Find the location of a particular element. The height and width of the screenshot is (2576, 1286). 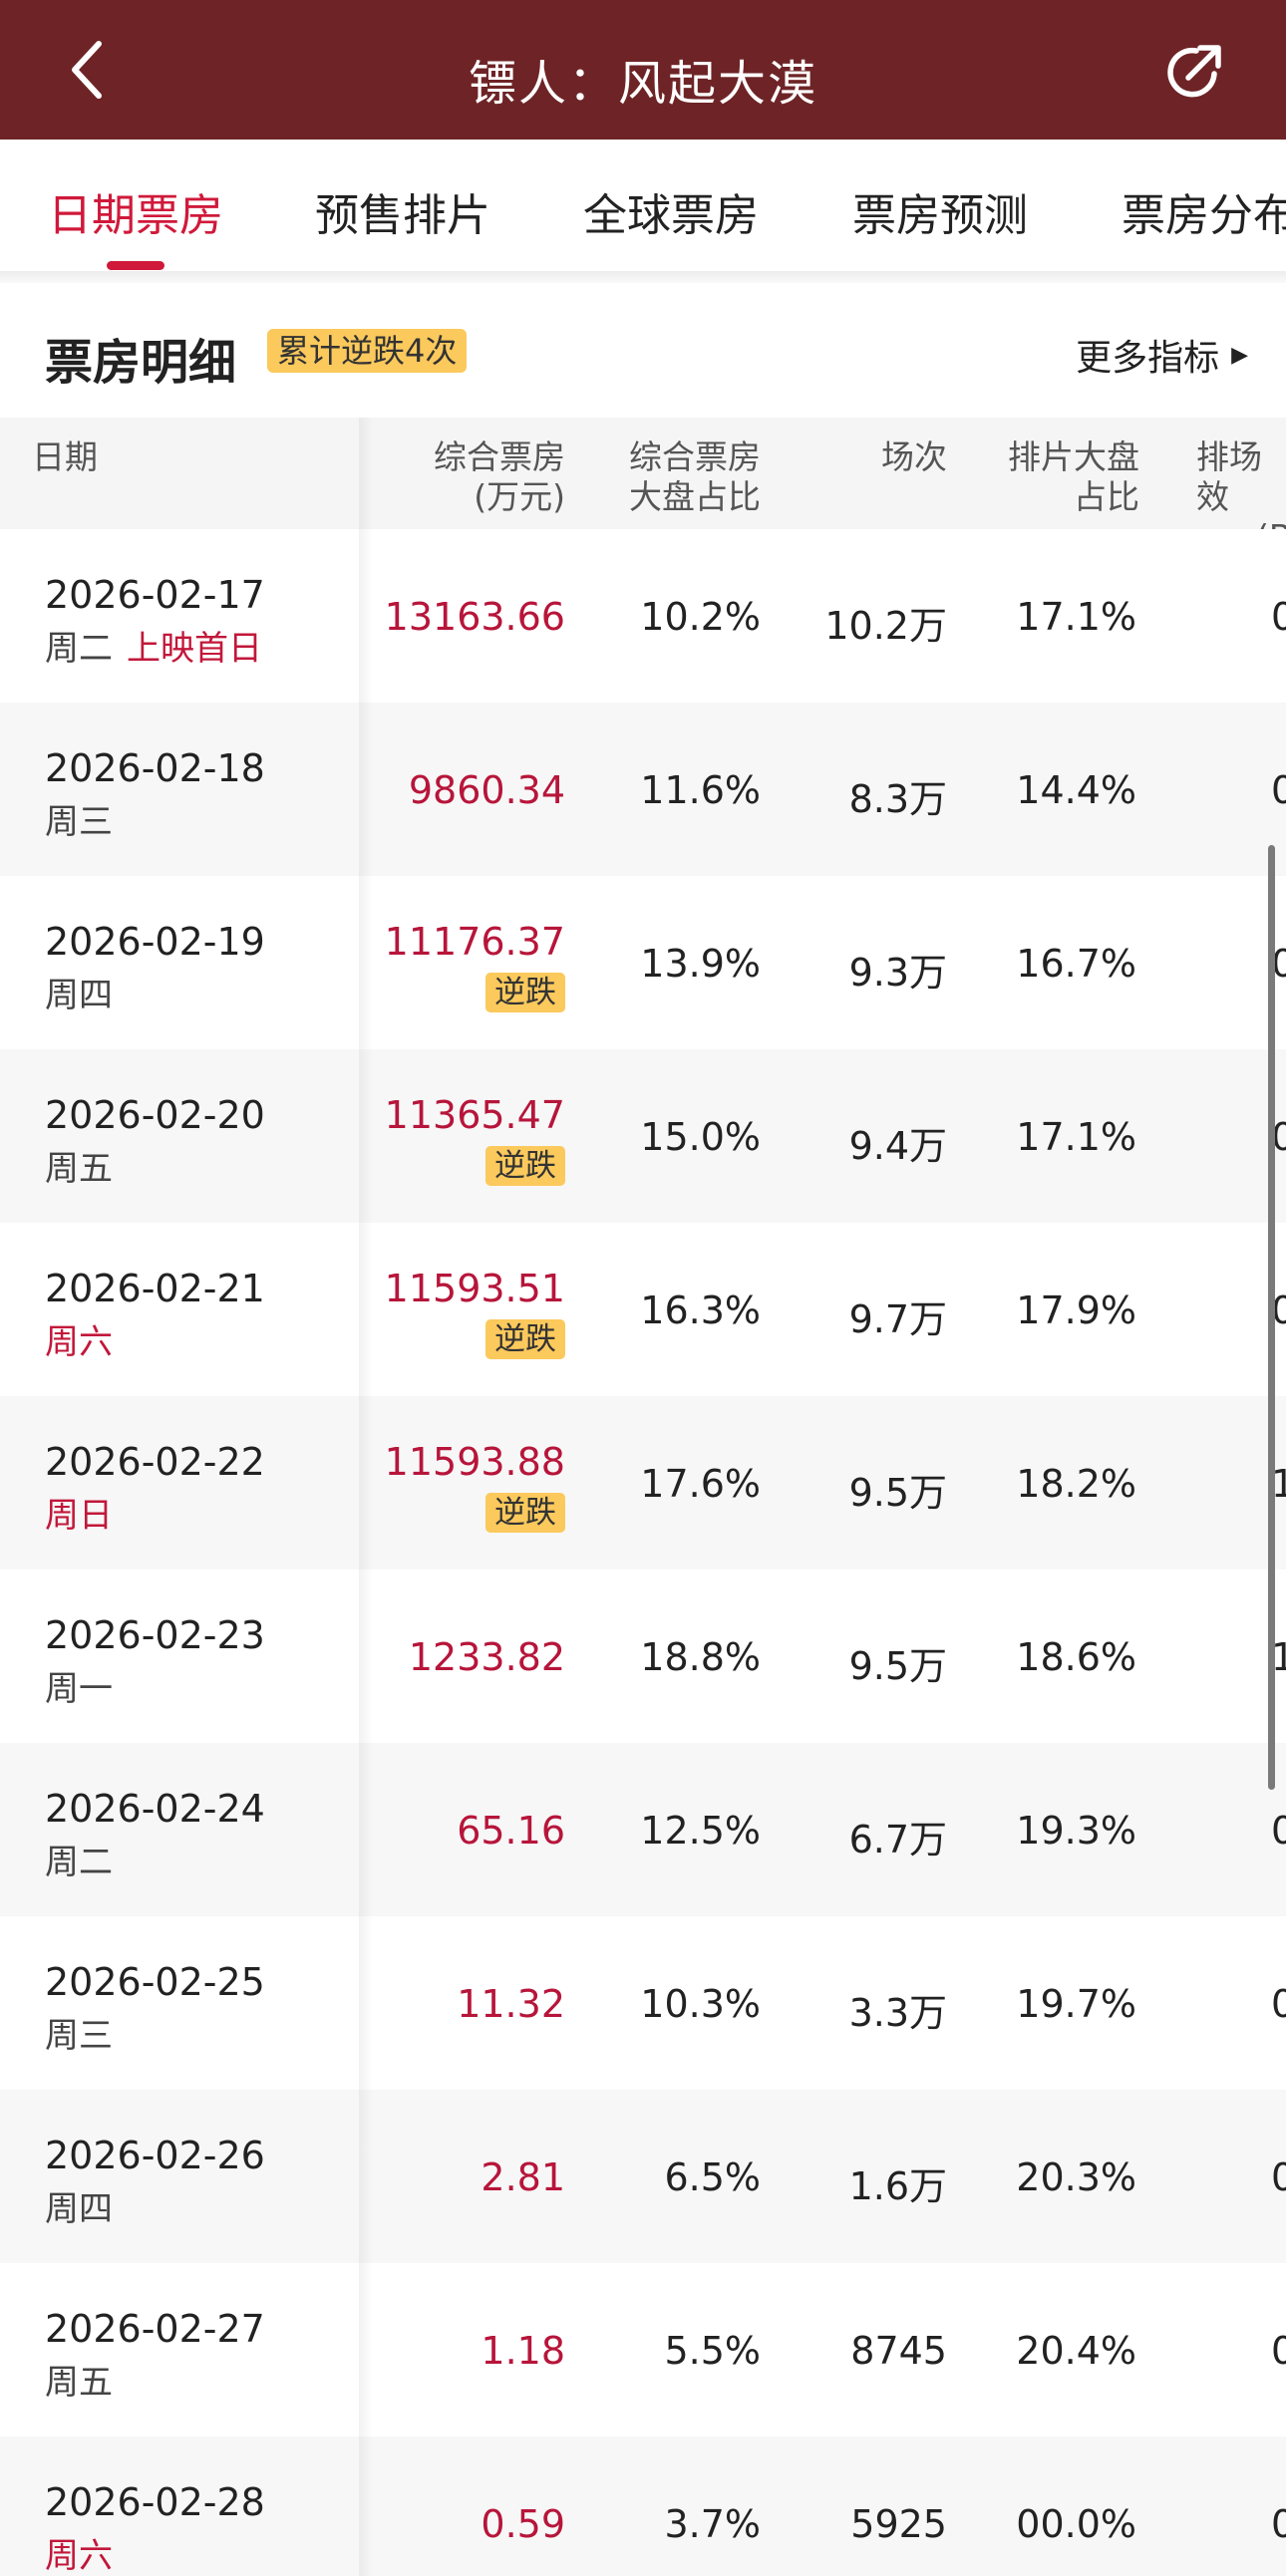

row-weekday-label: 周一 is located at coordinates (79, 1689).